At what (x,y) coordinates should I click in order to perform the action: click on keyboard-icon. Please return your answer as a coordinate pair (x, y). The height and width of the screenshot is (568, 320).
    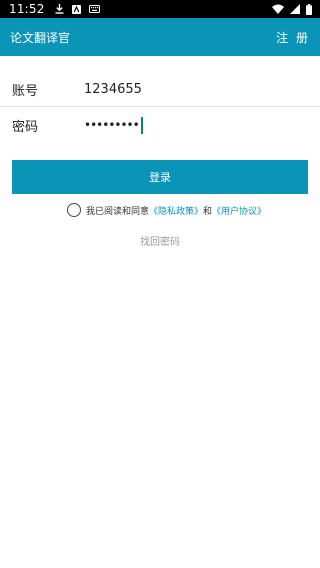
    Looking at the image, I should click on (94, 9).